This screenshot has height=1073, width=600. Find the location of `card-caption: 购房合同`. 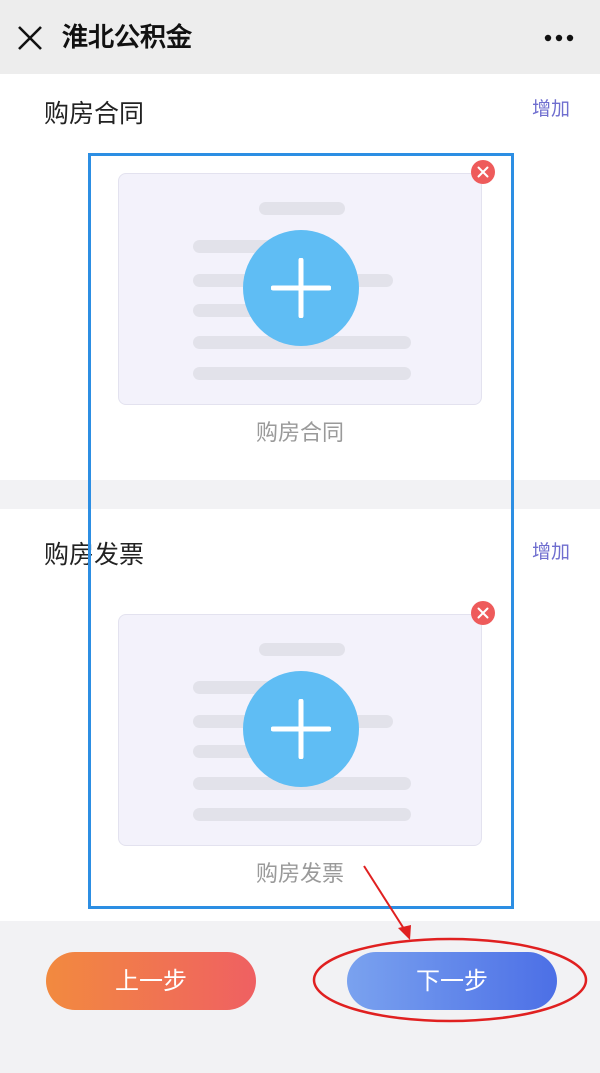

card-caption: 购房合同 is located at coordinates (299, 433).